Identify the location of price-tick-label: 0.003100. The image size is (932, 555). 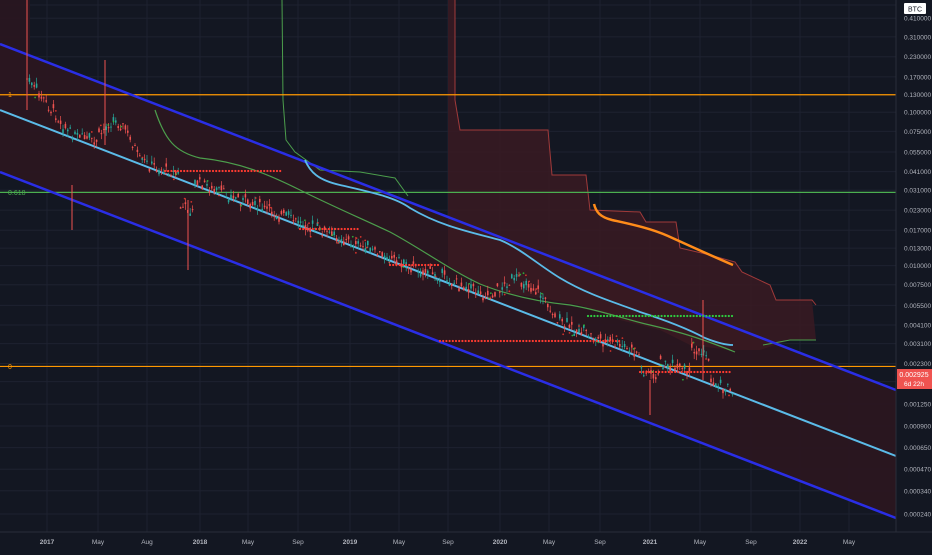
(917, 344).